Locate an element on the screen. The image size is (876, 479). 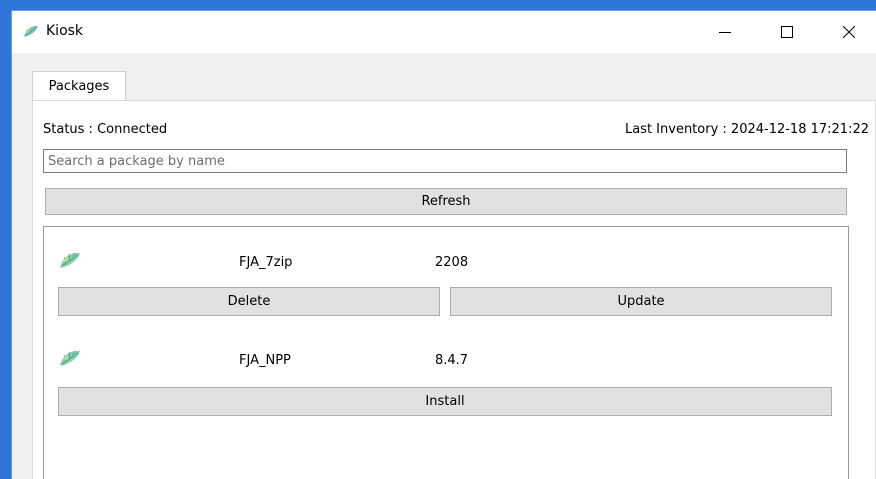
window-title: Kiosk is located at coordinates (65, 31).